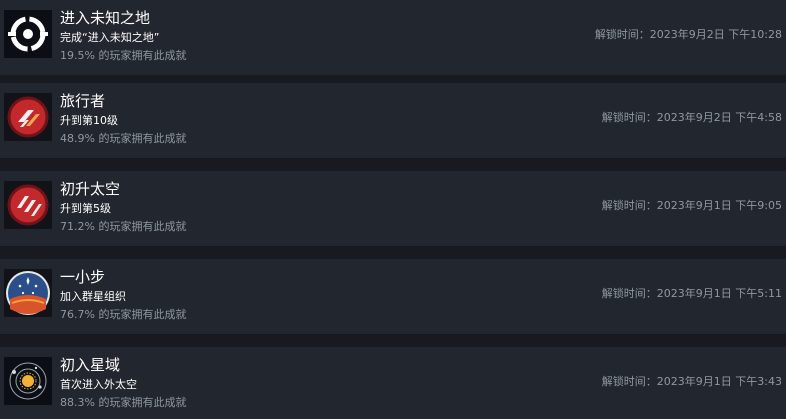  I want to click on achievement-description: 升到第10级, so click(89, 120).